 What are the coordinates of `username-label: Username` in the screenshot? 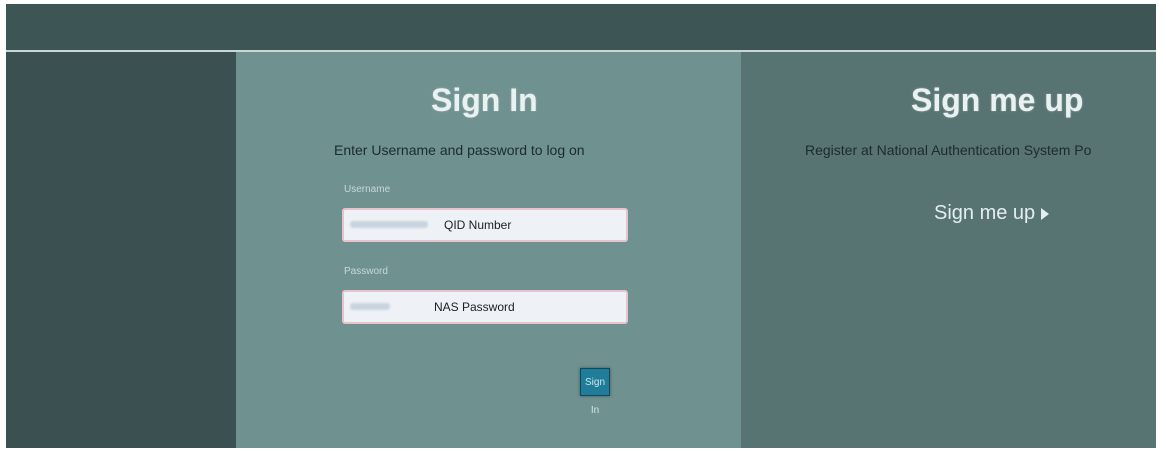 It's located at (367, 189).